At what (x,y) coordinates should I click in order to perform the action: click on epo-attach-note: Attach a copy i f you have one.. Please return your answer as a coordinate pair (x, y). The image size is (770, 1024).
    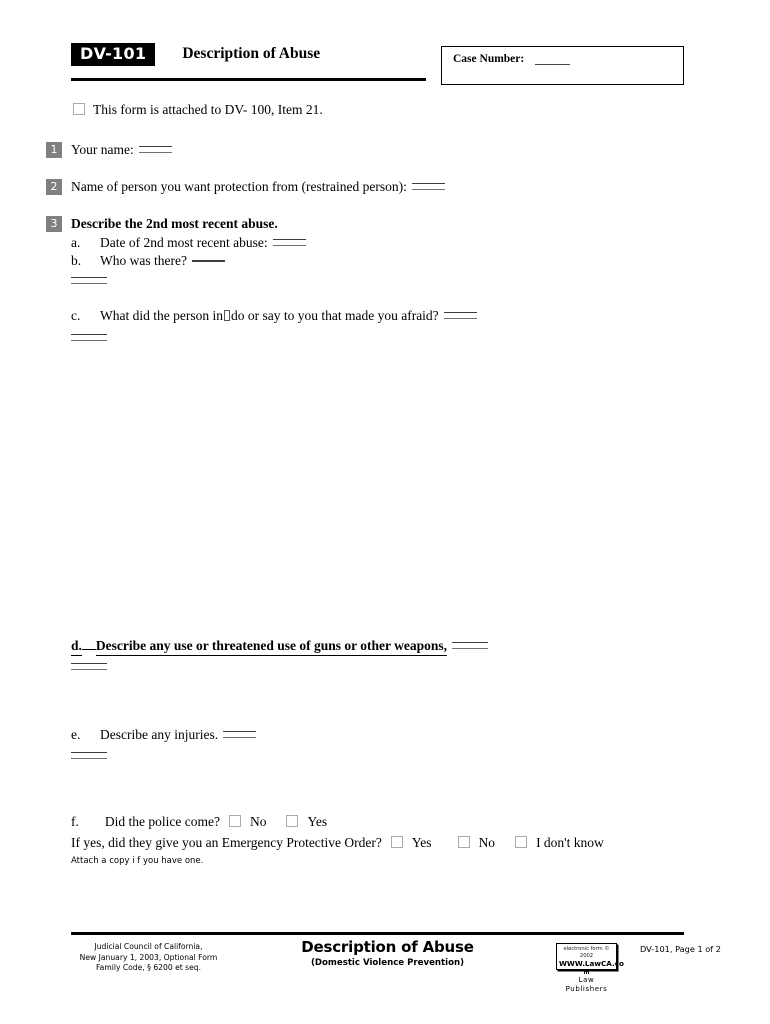
    Looking at the image, I should click on (137, 861).